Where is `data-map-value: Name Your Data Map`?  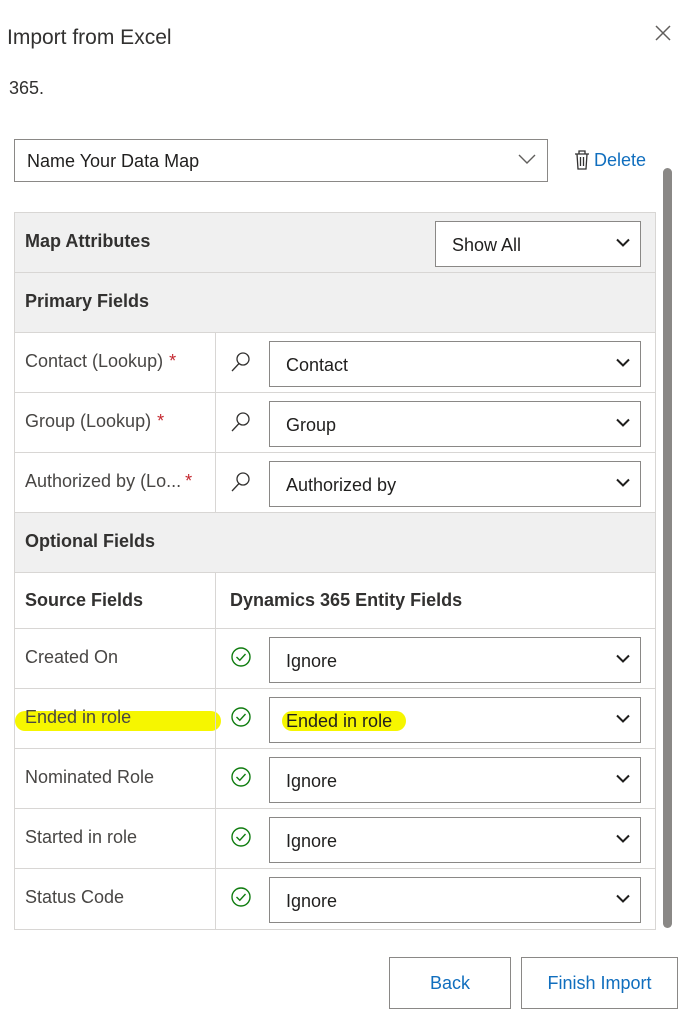
data-map-value: Name Your Data Map is located at coordinates (113, 161).